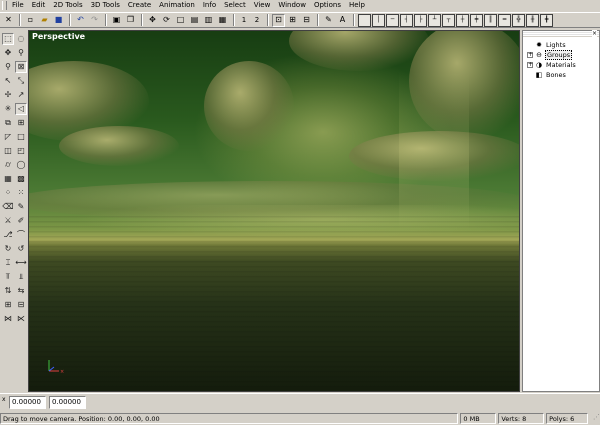  What do you see at coordinates (139, 5) in the screenshot?
I see `menu-create: Create` at bounding box center [139, 5].